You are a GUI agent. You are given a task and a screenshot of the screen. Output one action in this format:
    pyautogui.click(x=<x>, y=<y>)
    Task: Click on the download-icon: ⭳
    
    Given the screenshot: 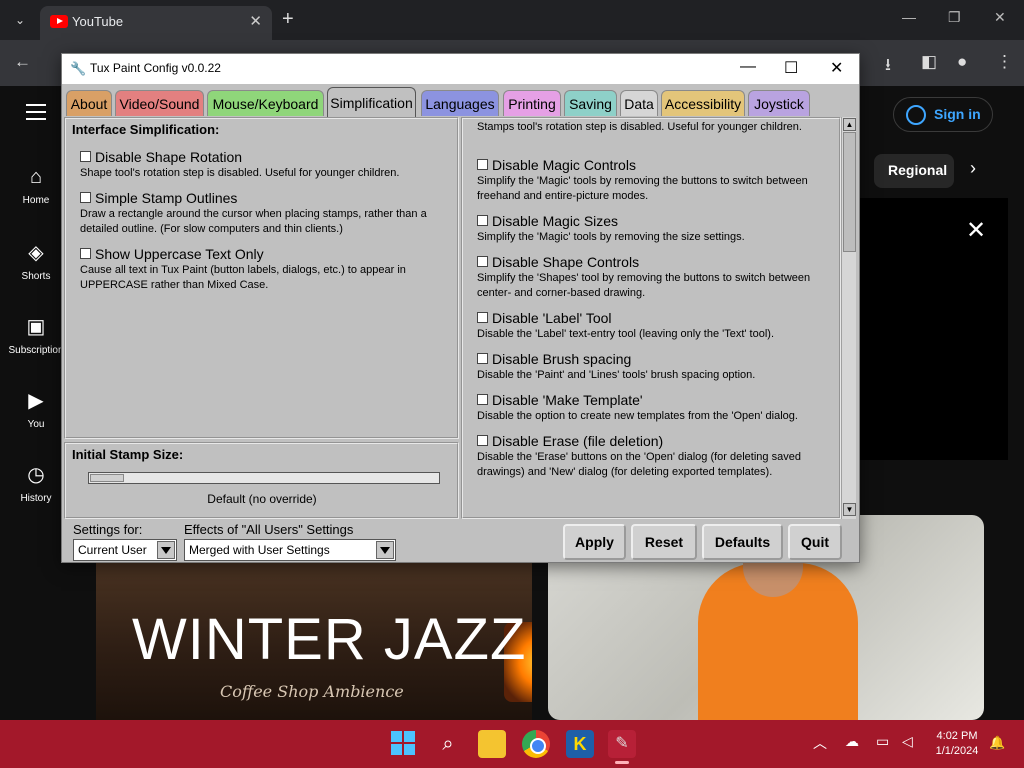 What is the action you would take?
    pyautogui.click(x=888, y=66)
    